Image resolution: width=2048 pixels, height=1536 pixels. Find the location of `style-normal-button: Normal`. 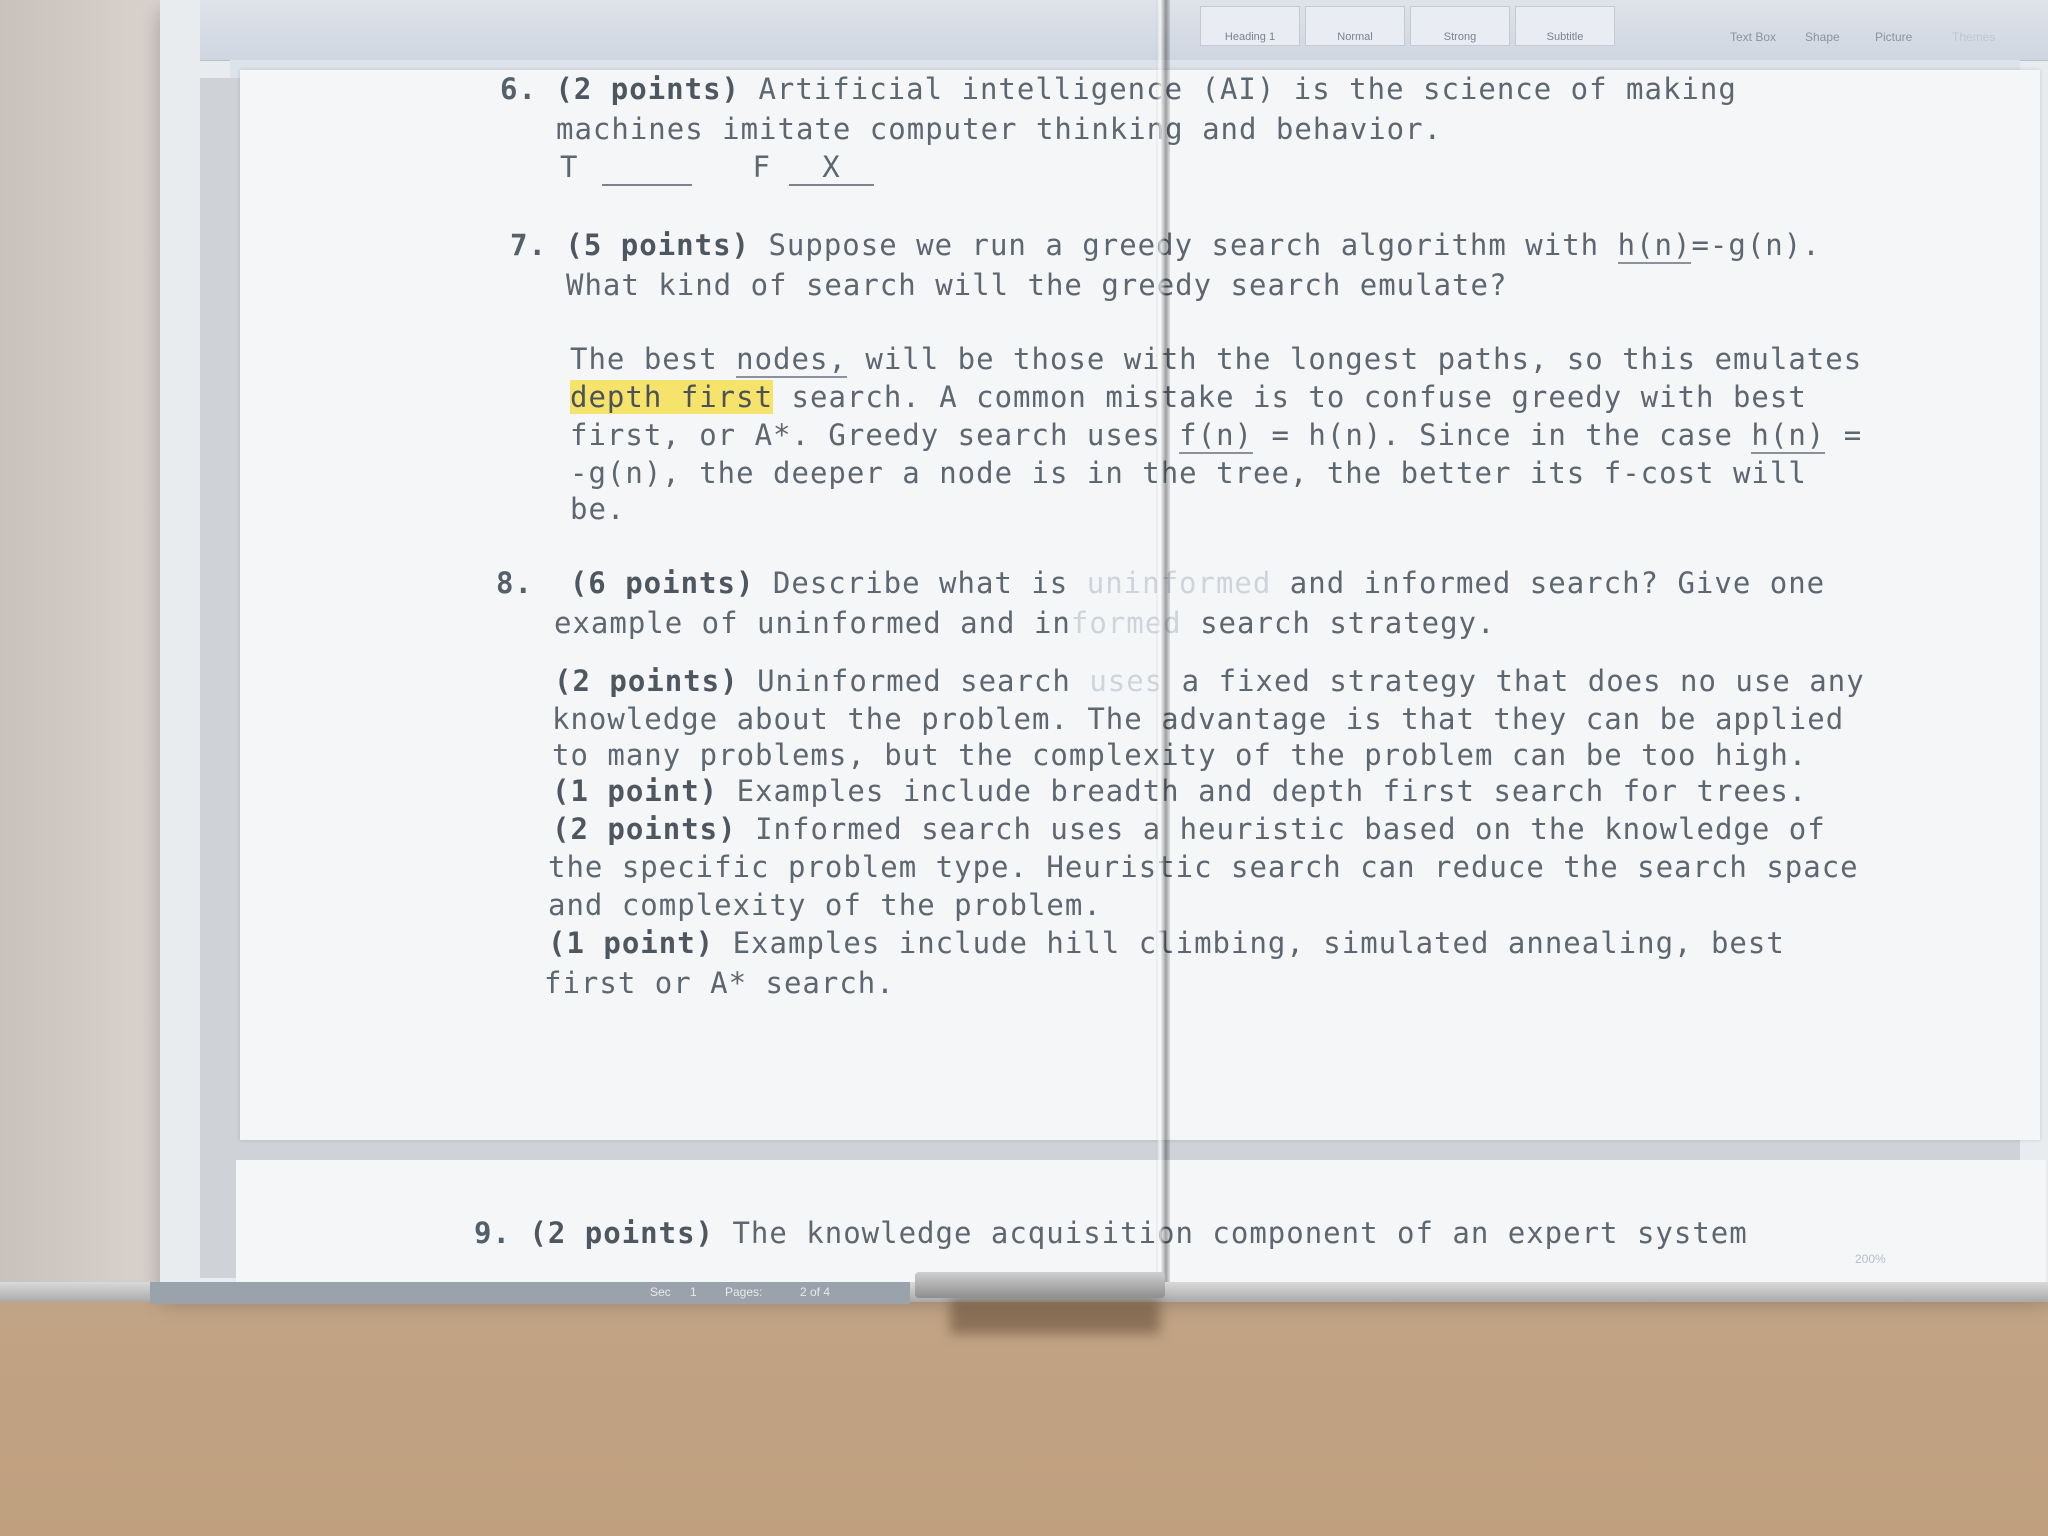

style-normal-button: Normal is located at coordinates (1355, 26).